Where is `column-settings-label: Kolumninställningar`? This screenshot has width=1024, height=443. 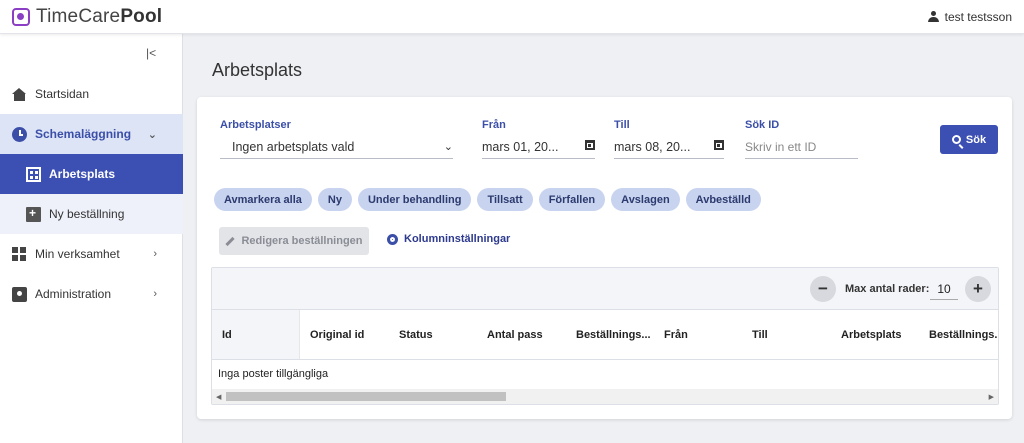 column-settings-label: Kolumninställningar is located at coordinates (457, 239).